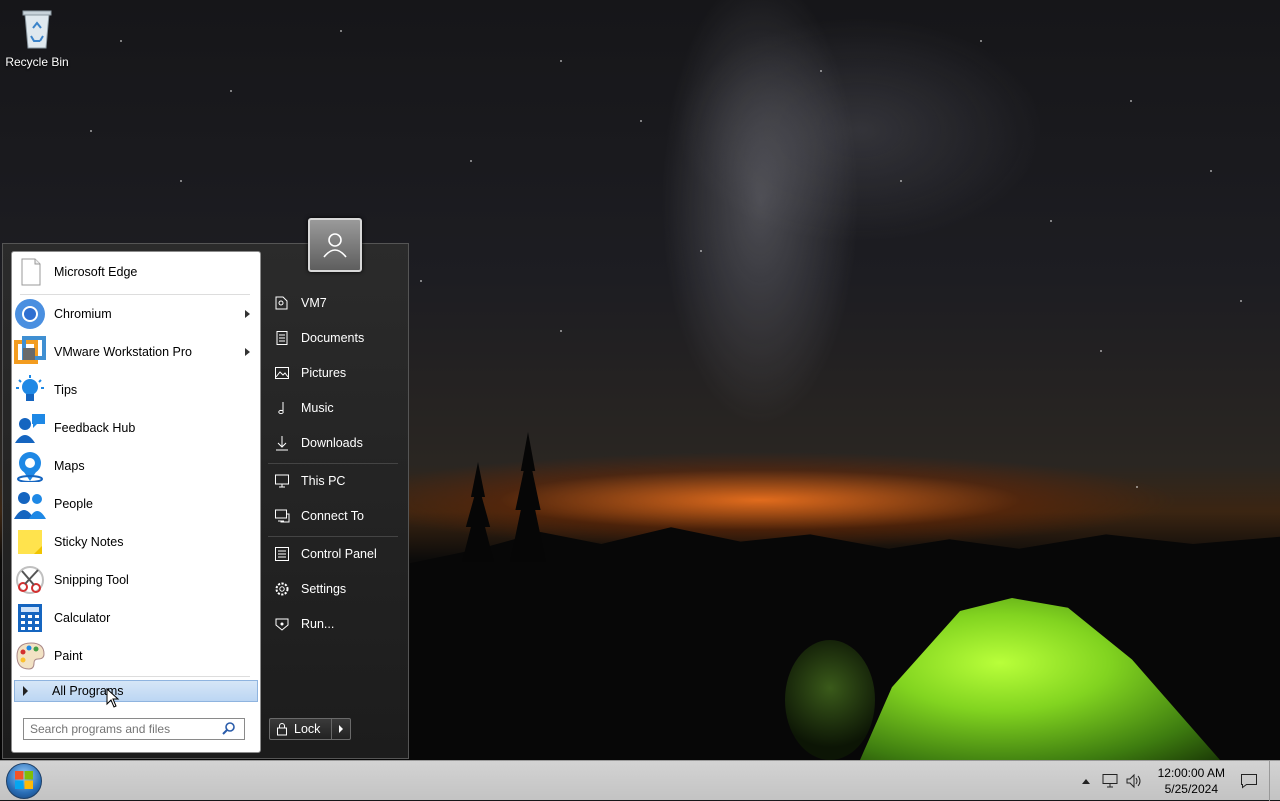 The height and width of the screenshot is (801, 1280). What do you see at coordinates (282, 408) in the screenshot?
I see `music-icon` at bounding box center [282, 408].